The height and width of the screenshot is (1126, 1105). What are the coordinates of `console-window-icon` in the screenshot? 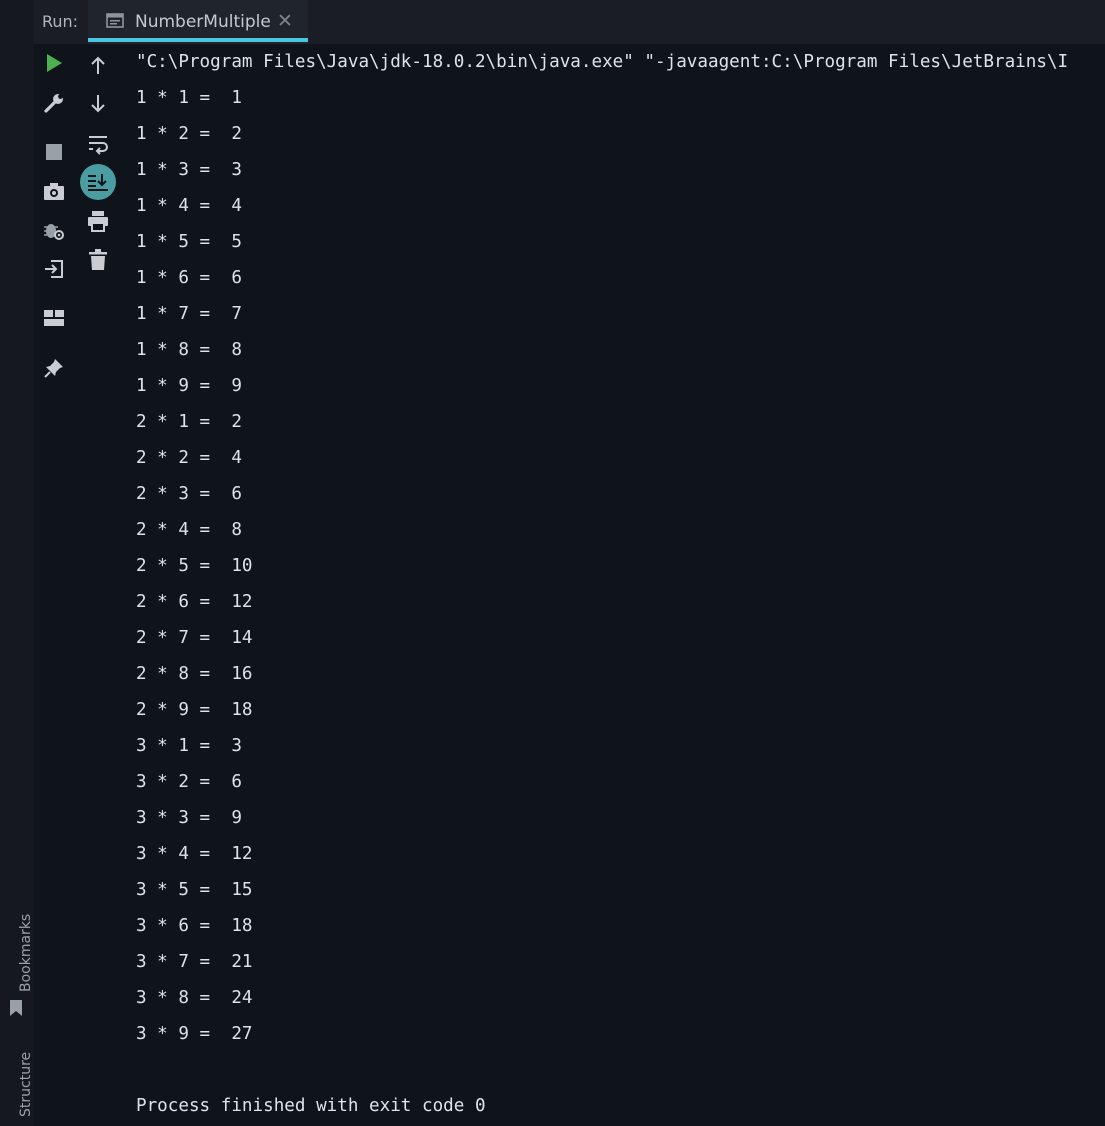 It's located at (115, 20).